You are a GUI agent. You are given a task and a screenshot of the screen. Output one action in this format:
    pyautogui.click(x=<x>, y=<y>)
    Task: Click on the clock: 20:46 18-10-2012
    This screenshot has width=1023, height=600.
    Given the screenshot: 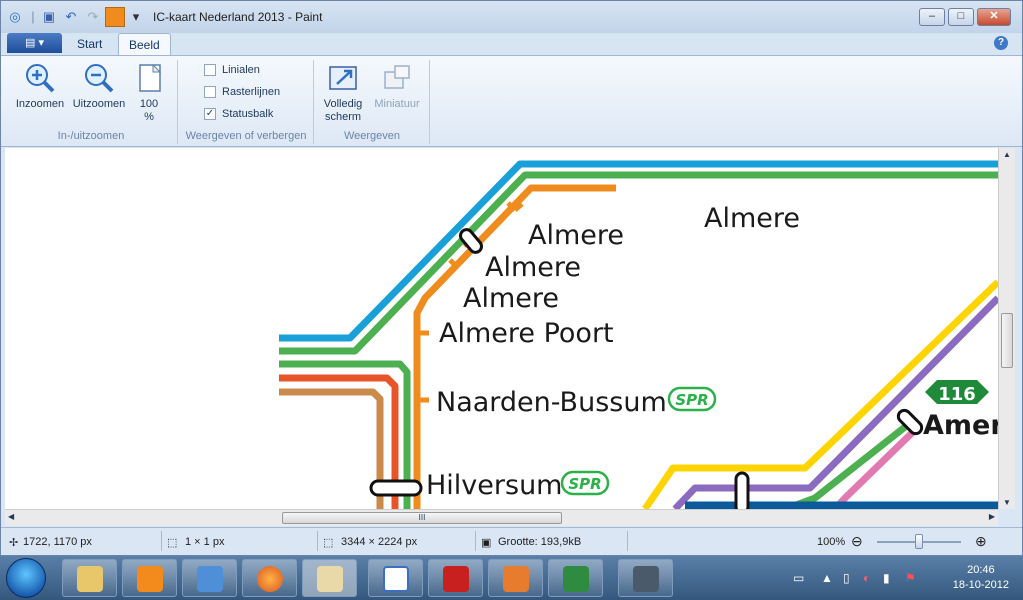 What is the action you would take?
    pyautogui.click(x=981, y=578)
    